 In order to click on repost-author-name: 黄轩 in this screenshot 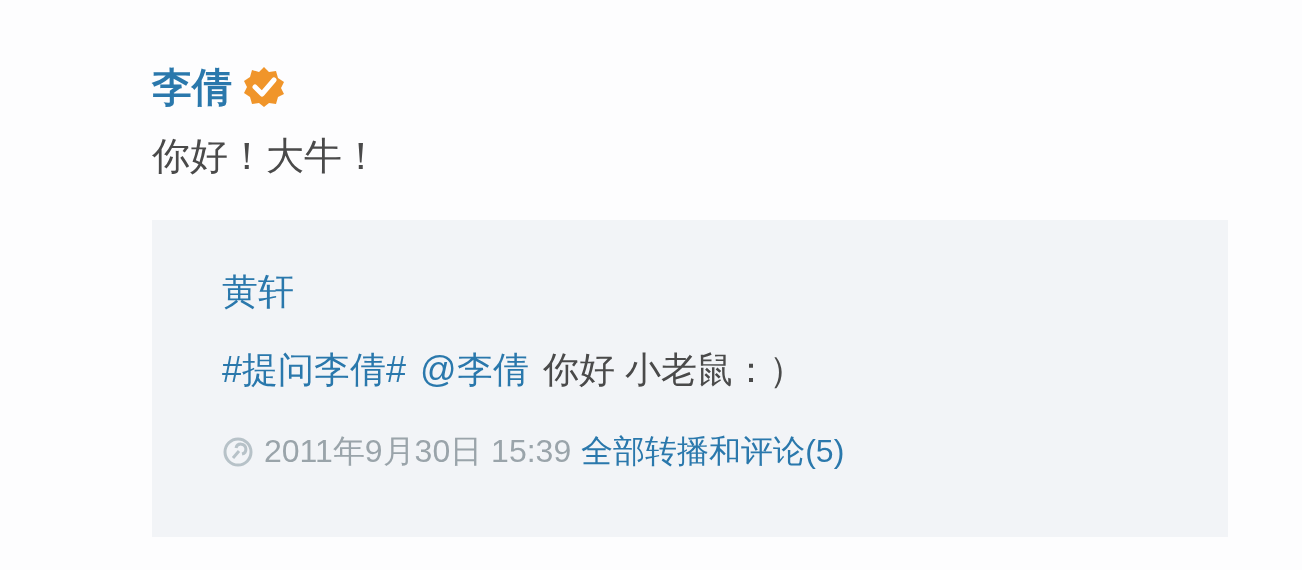, I will do `click(258, 292)`.